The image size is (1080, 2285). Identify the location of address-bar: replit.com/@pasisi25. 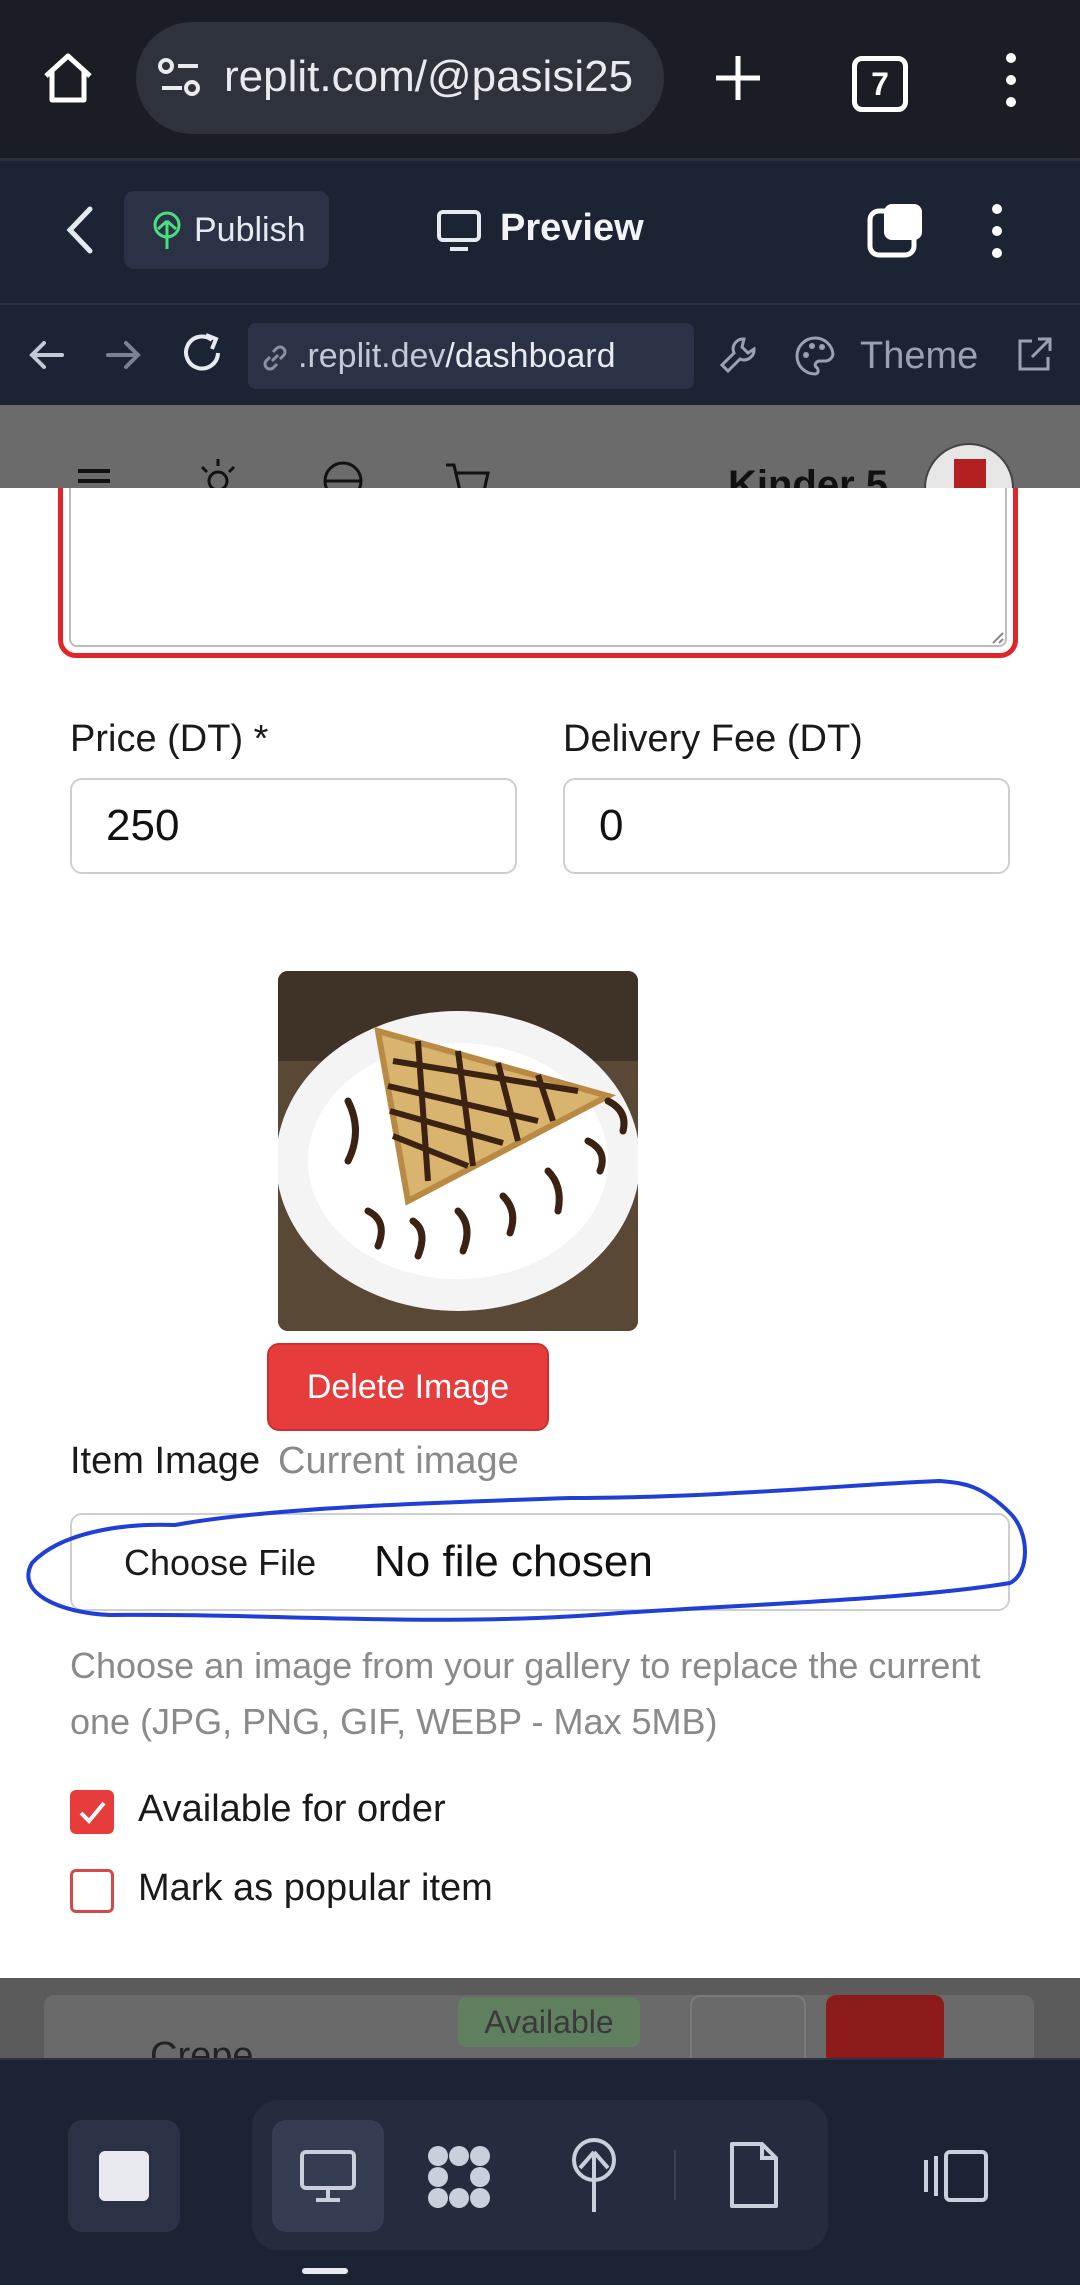
(400, 78).